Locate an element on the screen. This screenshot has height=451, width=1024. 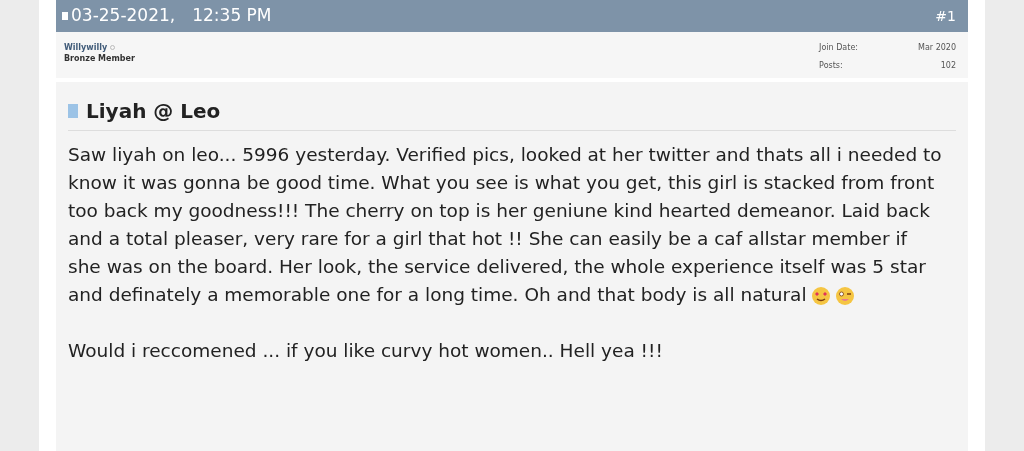
post-date: 03-25-2021, is located at coordinates (123, 16).